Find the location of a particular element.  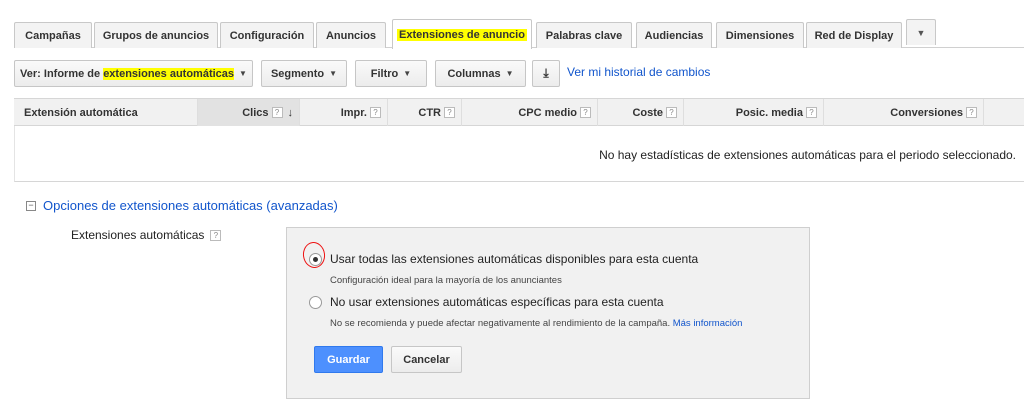

tab-red-de-display: Red de Display is located at coordinates (854, 35).